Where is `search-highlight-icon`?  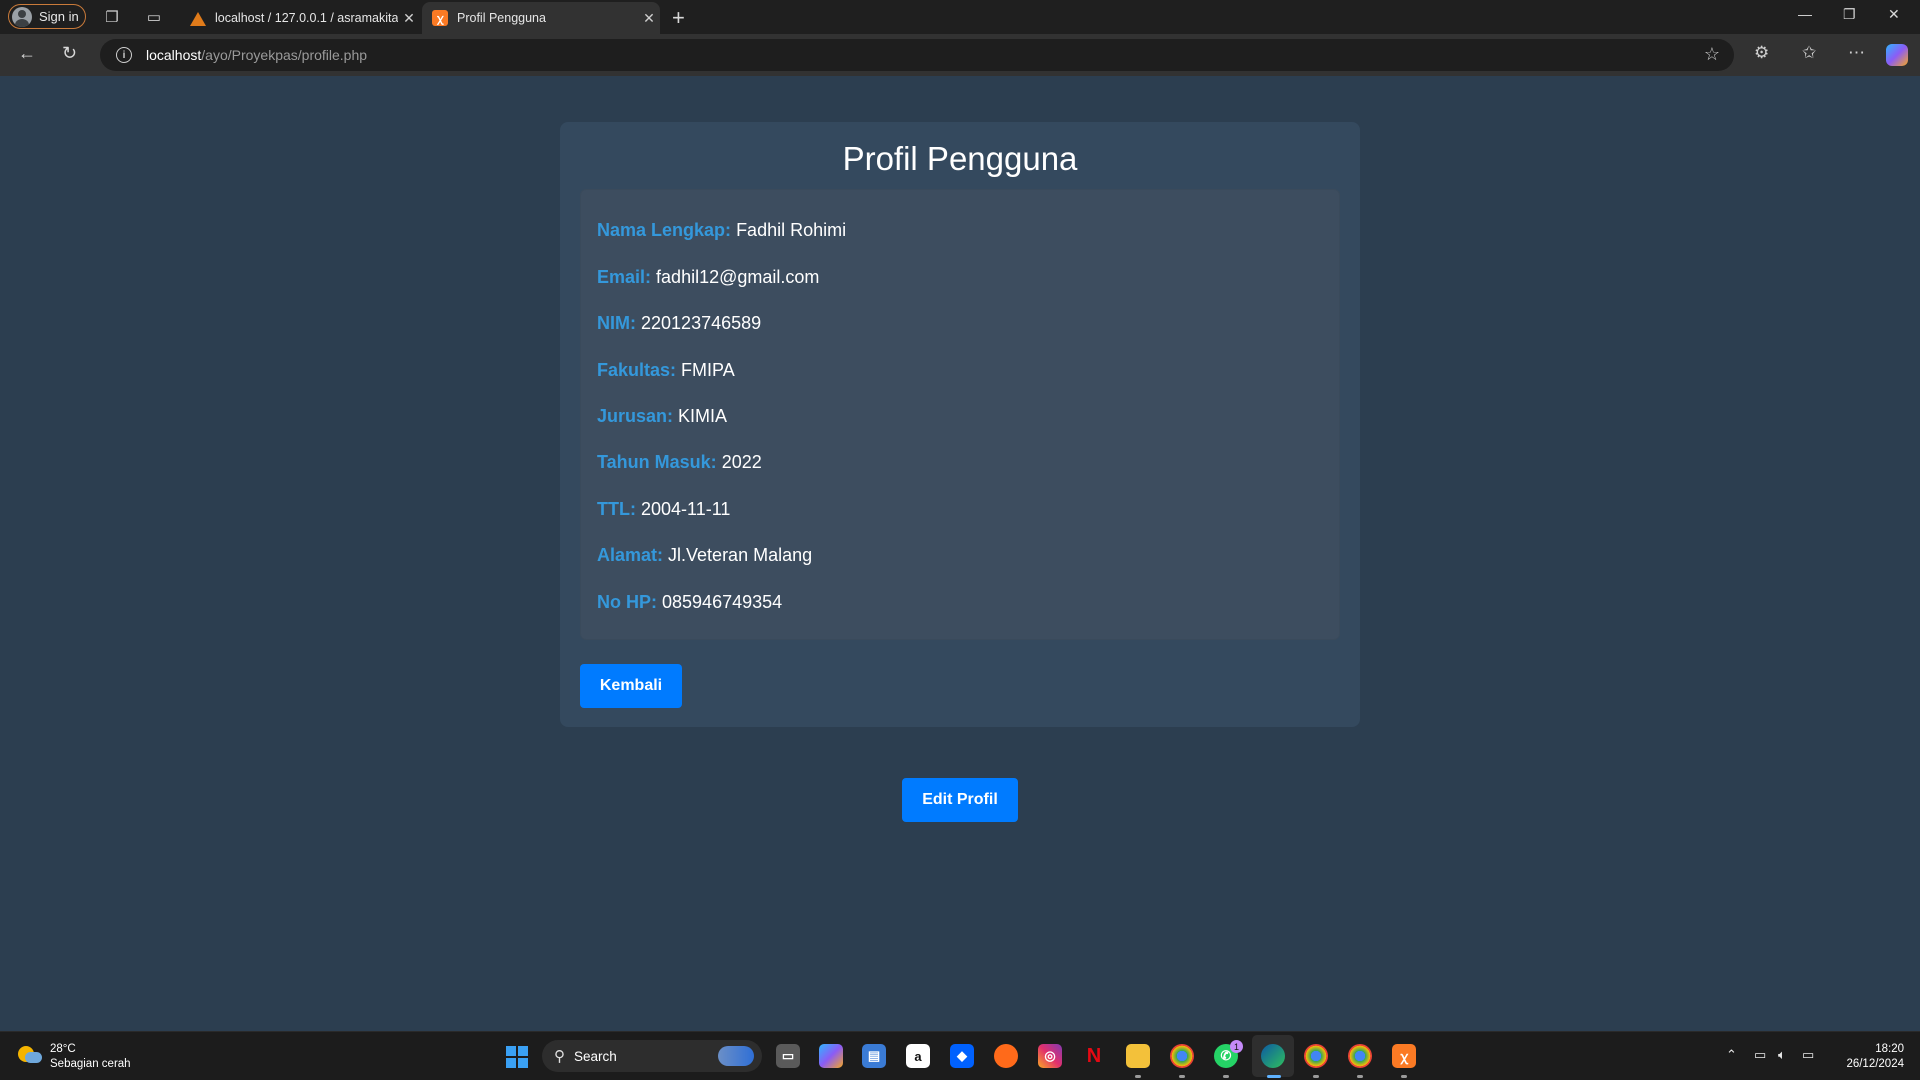 search-highlight-icon is located at coordinates (736, 1056).